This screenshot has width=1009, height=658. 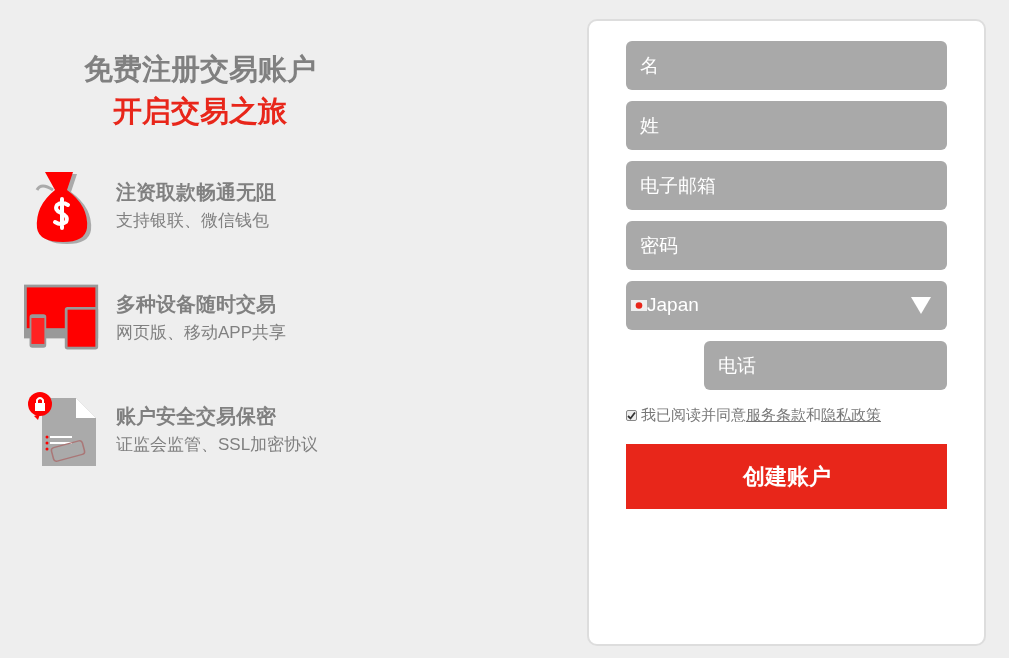 What do you see at coordinates (196, 304) in the screenshot?
I see `feature-title: 多种设备随时交易` at bounding box center [196, 304].